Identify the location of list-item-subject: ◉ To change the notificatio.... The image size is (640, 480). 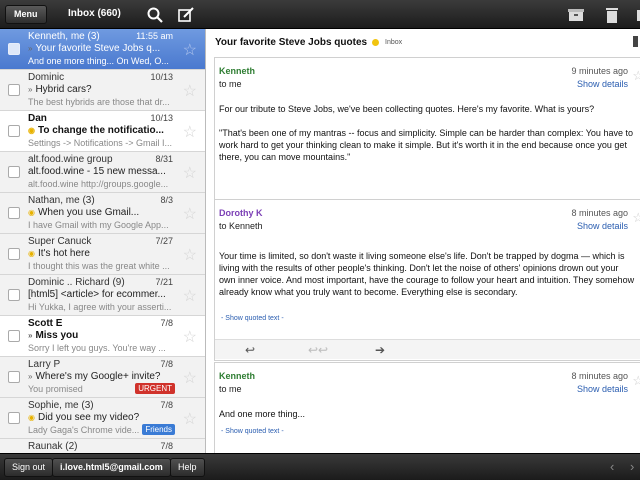
(103, 130).